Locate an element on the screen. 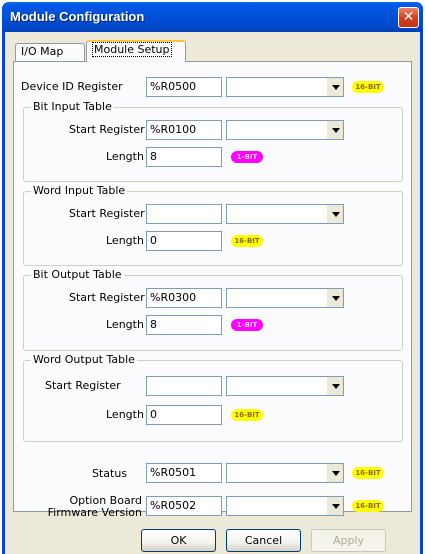 Image resolution: width=425 pixels, height=554 pixels. word-input-16bit-badge: 16-BIT is located at coordinates (247, 241).